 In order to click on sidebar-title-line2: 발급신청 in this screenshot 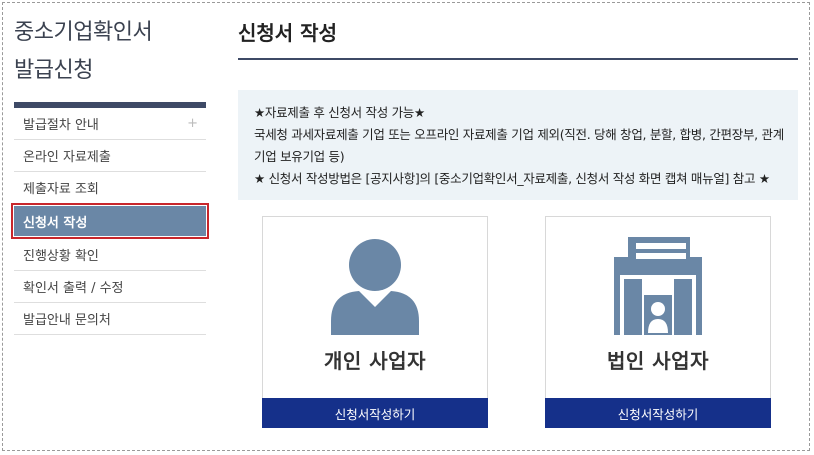, I will do `click(53, 70)`.